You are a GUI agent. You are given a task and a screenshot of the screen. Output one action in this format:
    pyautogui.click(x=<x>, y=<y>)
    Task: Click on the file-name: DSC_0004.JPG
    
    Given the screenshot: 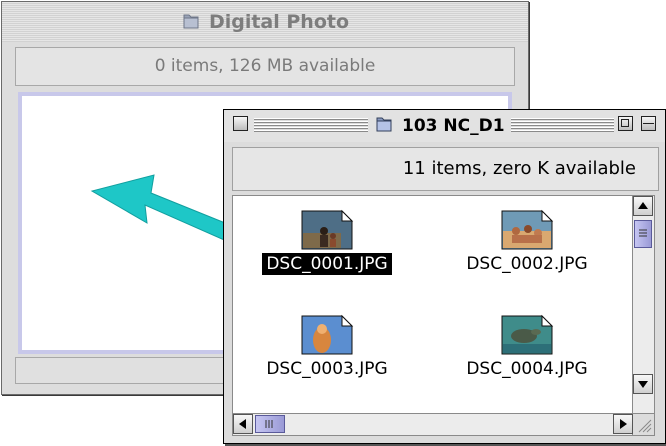 What is the action you would take?
    pyautogui.click(x=526, y=369)
    